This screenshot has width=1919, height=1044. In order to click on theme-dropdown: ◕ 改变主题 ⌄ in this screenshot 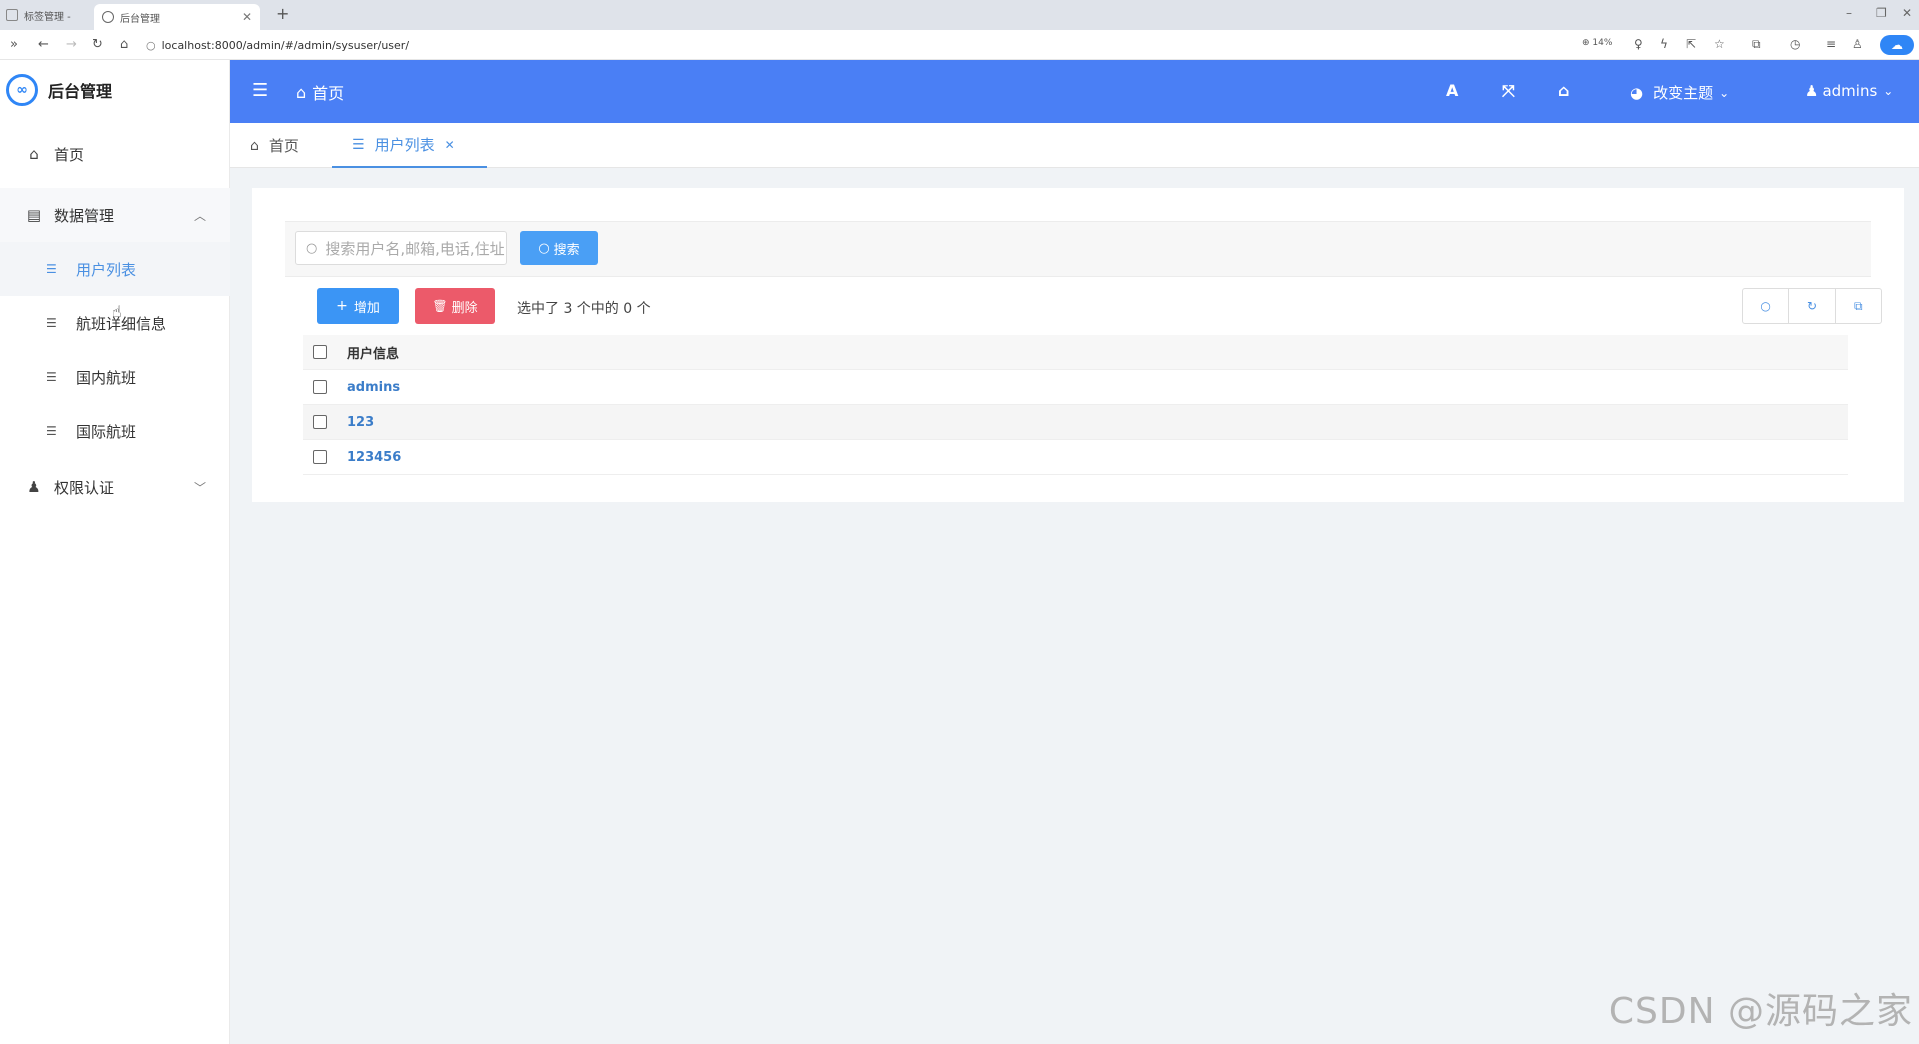, I will do `click(1679, 92)`.